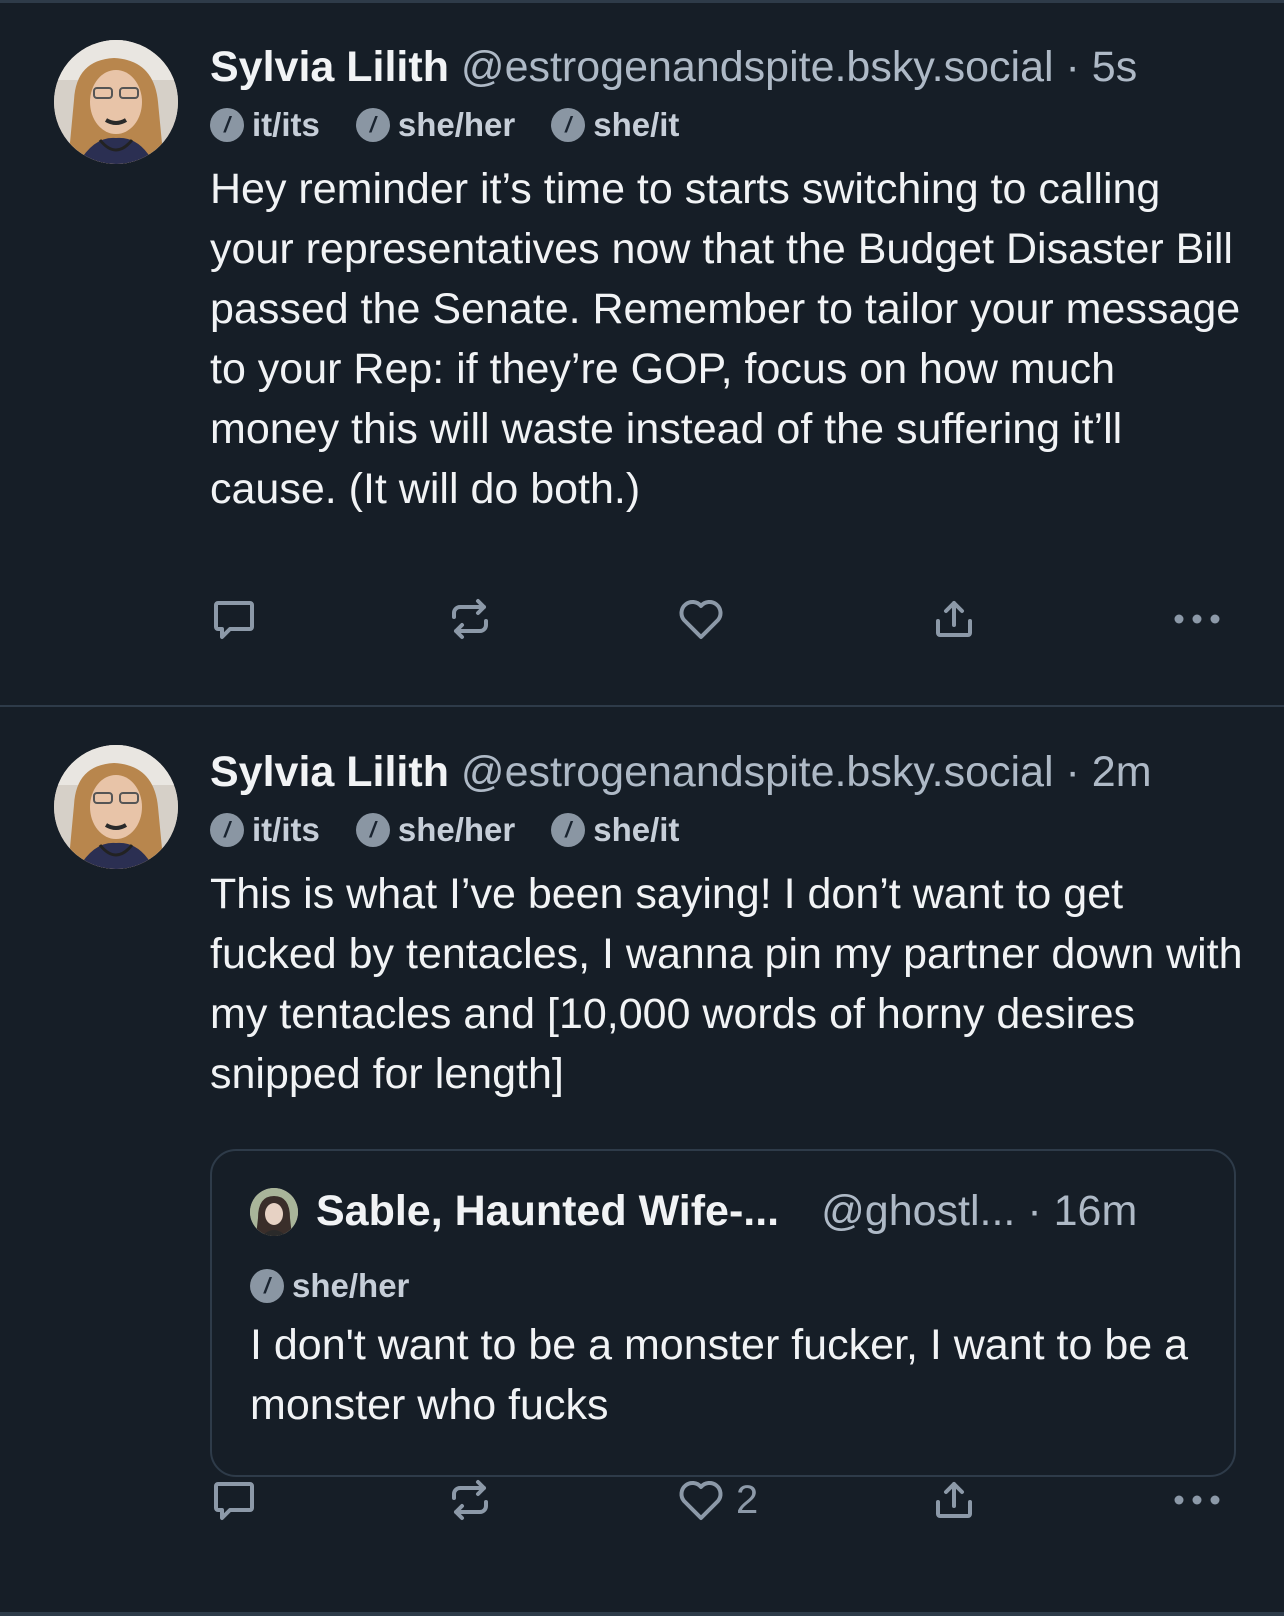  Describe the element at coordinates (642, 1614) in the screenshot. I see `bottom-divider` at that location.